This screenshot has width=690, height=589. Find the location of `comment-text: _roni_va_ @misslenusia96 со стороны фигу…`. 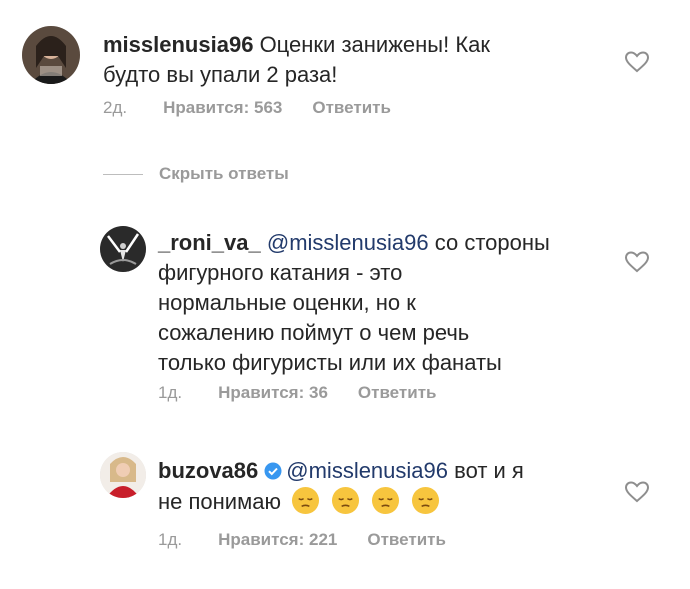

comment-text: _roni_va_ @misslenusia96 со стороны фигу… is located at coordinates (354, 303).